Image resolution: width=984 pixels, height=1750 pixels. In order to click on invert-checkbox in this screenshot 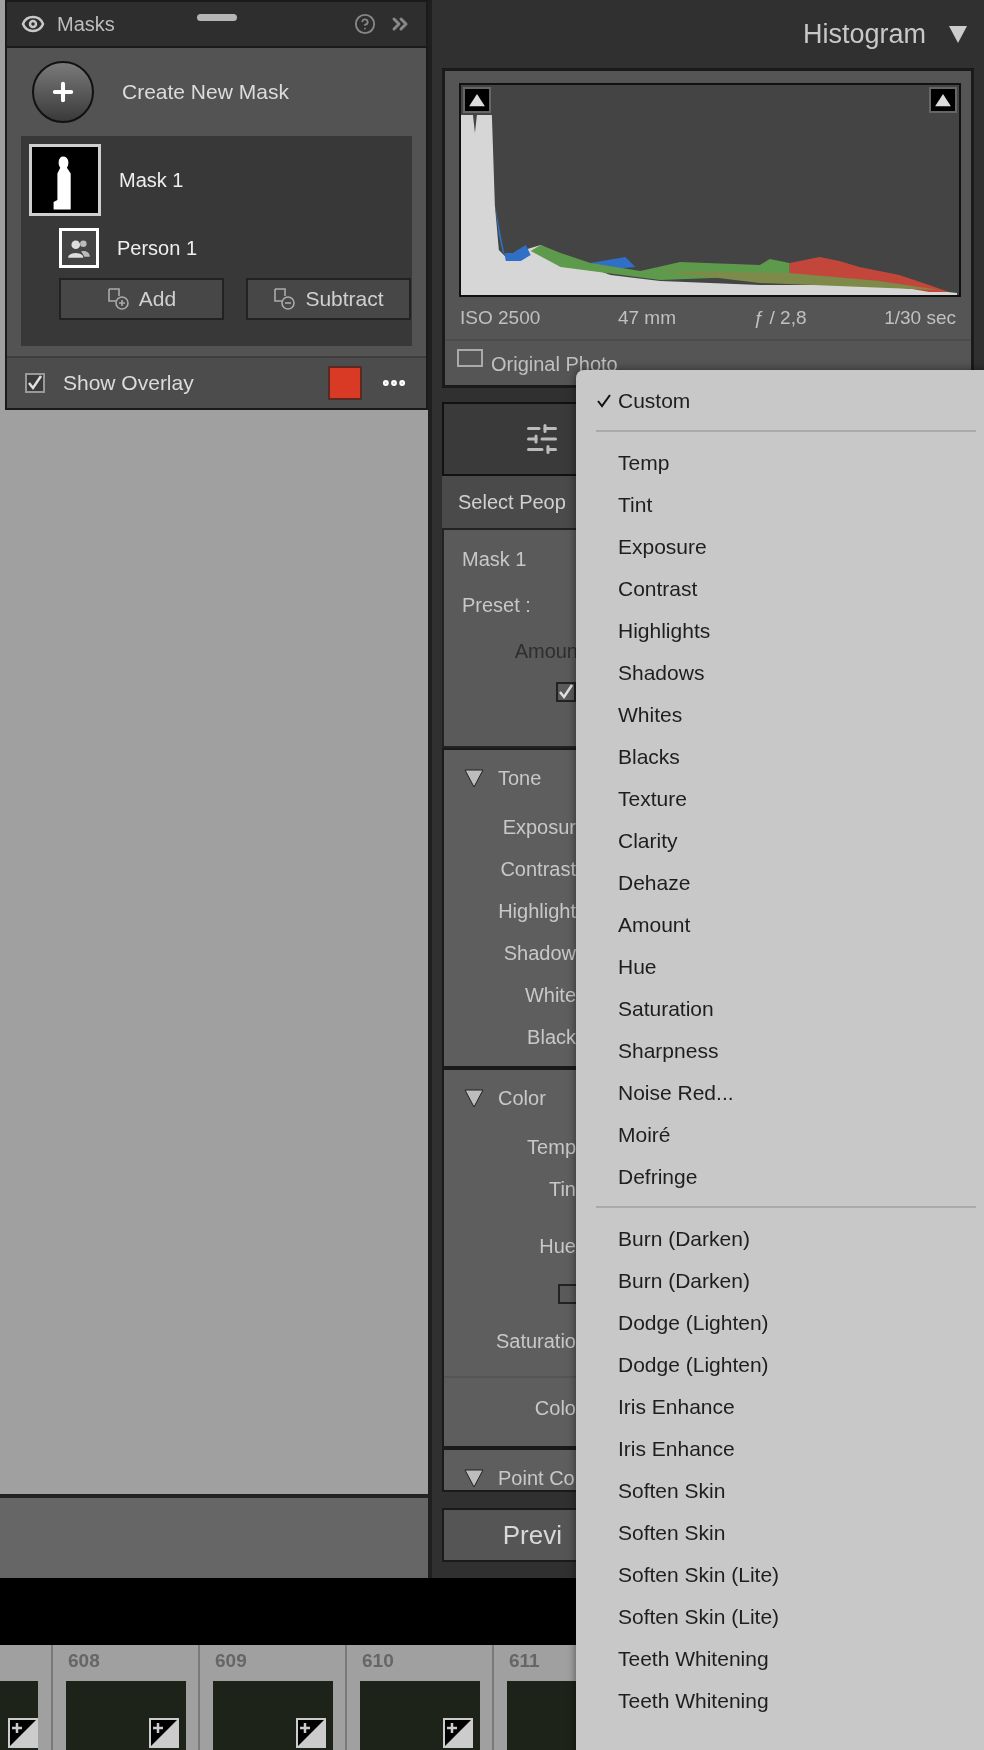, I will do `click(566, 692)`.